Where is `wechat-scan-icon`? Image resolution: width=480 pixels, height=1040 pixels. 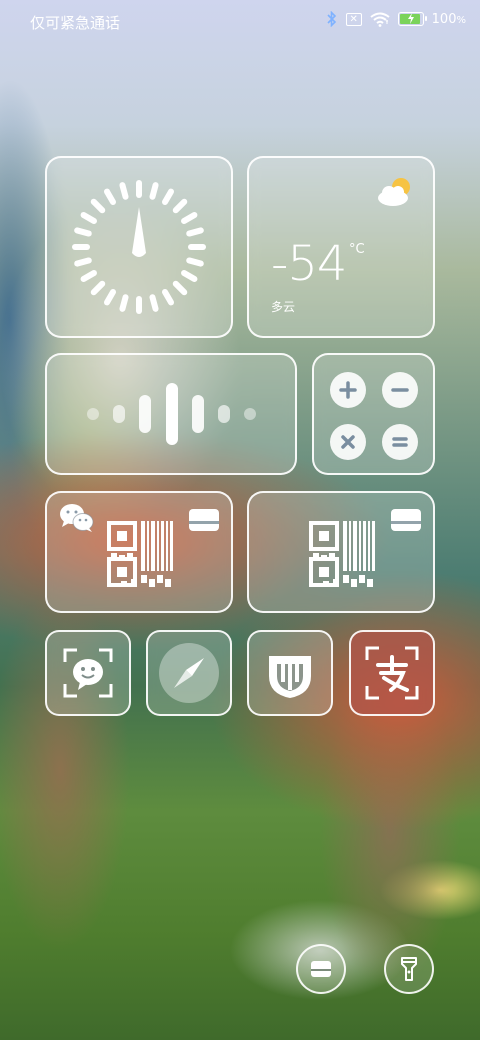 wechat-scan-icon is located at coordinates (88, 673).